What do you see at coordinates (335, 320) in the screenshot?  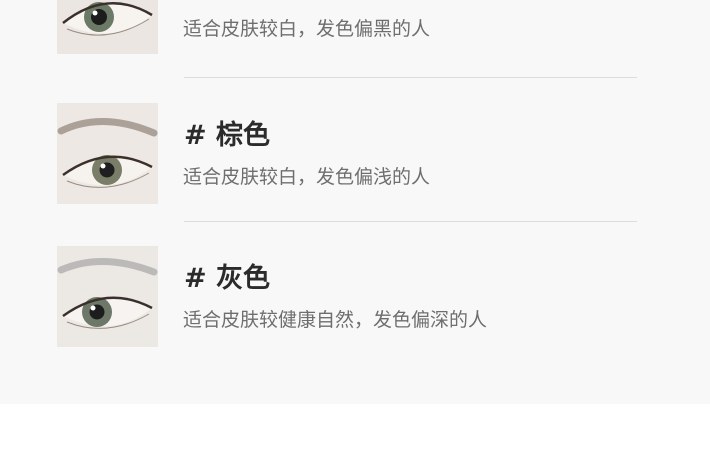 I see `item-description: 适合皮肤较健康自然，发色偏深的人` at bounding box center [335, 320].